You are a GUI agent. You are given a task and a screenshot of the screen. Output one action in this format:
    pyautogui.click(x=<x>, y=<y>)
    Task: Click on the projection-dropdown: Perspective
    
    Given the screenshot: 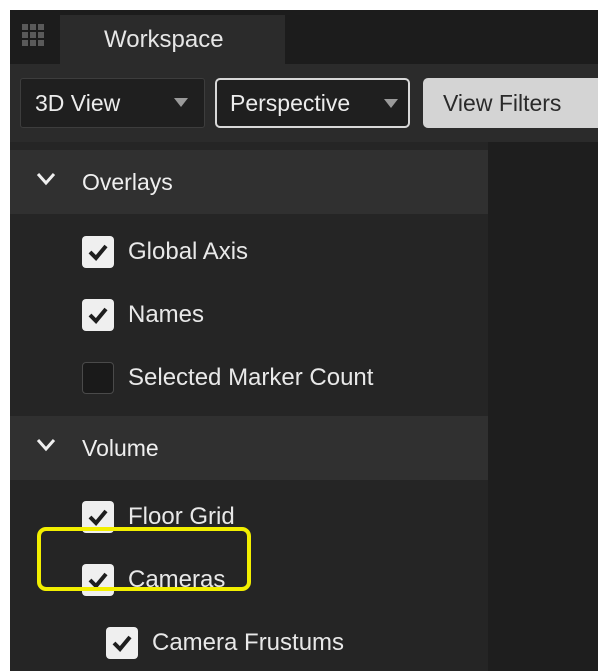 What is the action you would take?
    pyautogui.click(x=312, y=103)
    